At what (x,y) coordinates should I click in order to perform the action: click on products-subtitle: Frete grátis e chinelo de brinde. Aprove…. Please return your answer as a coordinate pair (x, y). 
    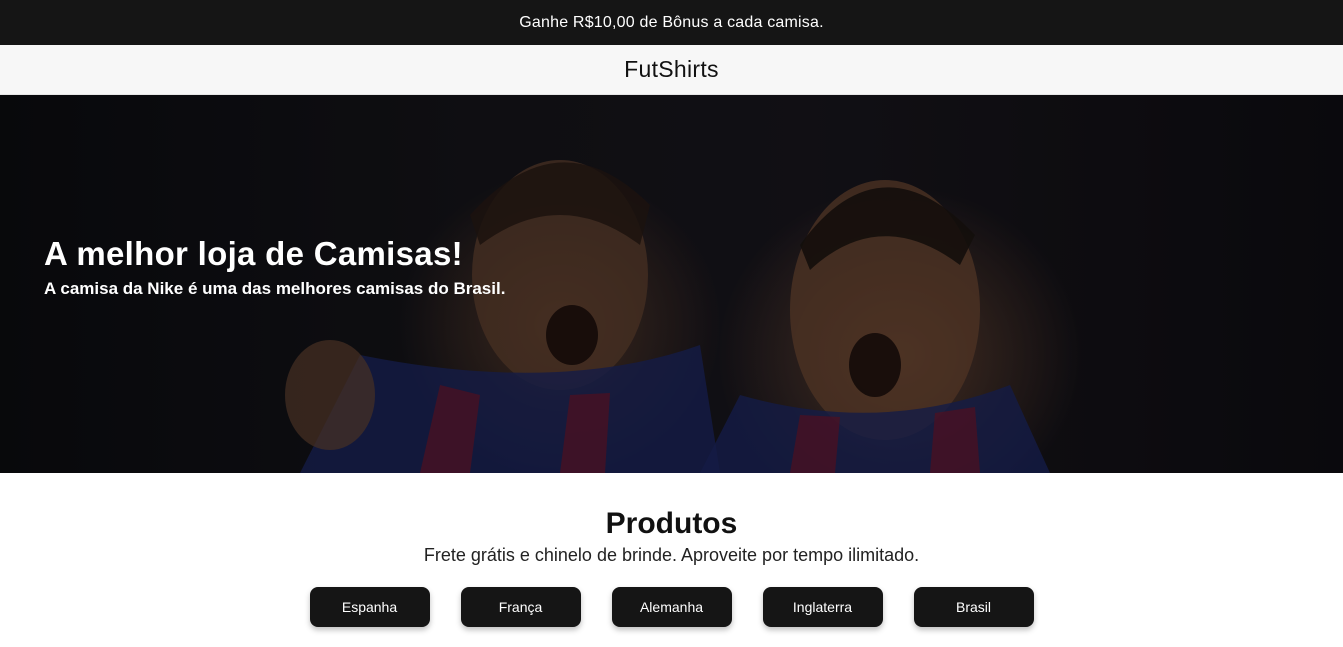
    Looking at the image, I should click on (671, 555).